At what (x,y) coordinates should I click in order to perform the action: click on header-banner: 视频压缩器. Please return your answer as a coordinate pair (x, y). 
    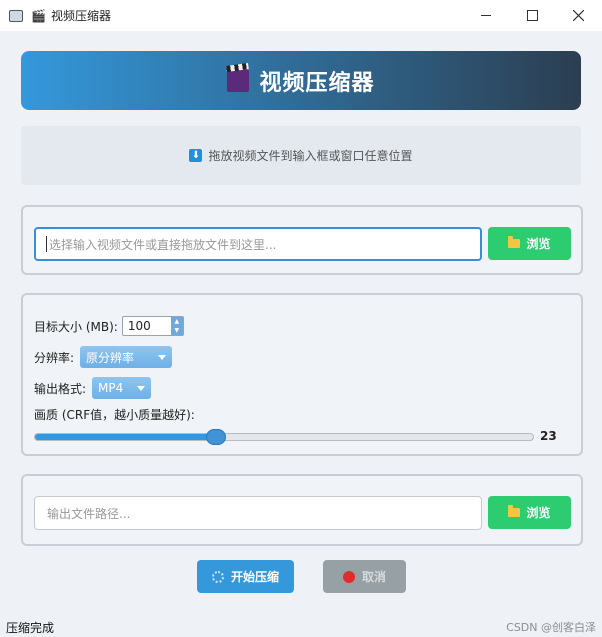
    Looking at the image, I should click on (301, 80).